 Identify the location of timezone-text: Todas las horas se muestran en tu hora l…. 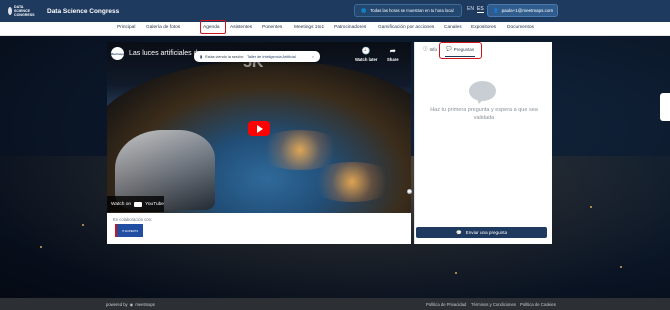
(412, 10).